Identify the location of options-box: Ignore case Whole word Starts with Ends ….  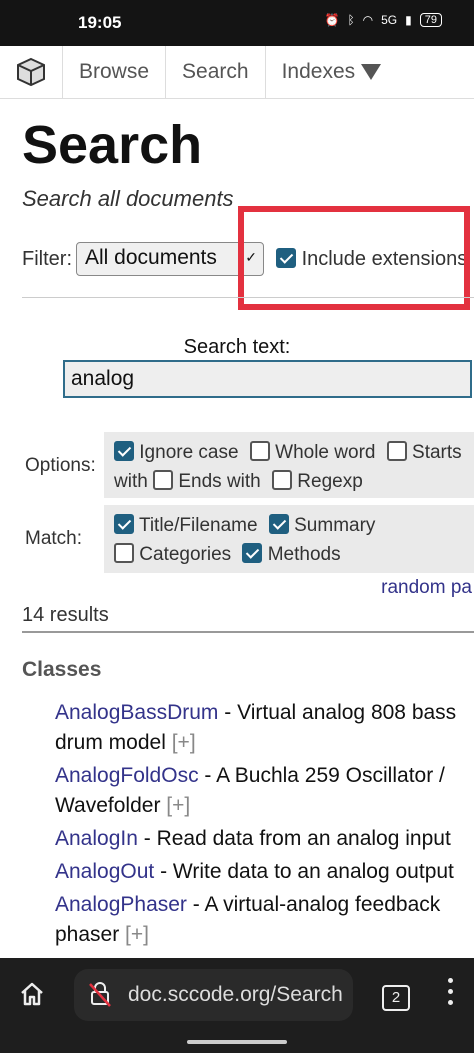
(289, 465).